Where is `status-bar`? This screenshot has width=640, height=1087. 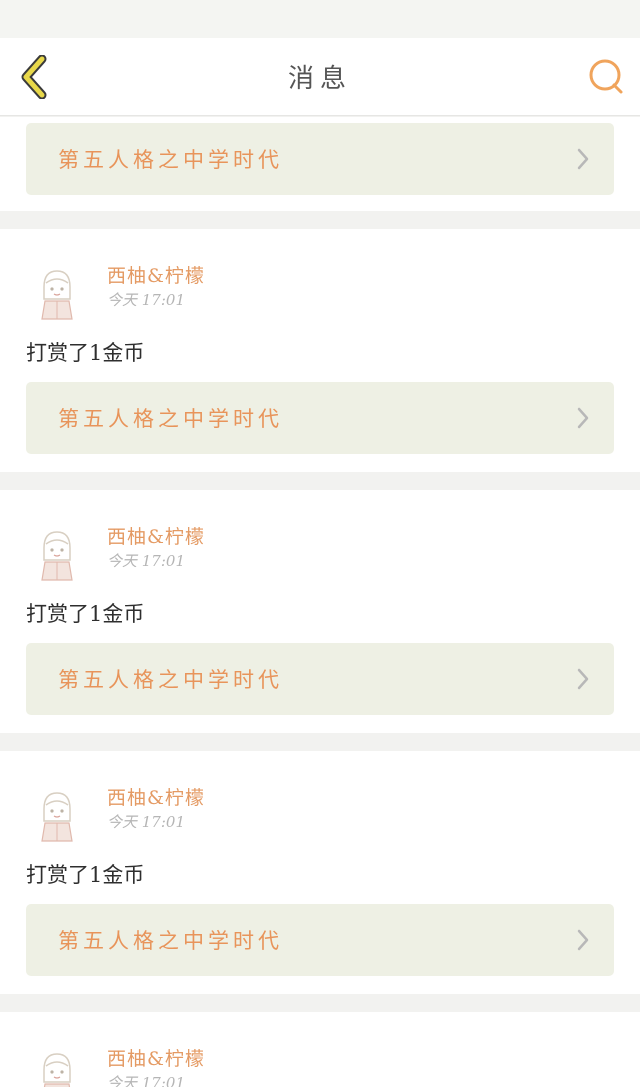
status-bar is located at coordinates (320, 19).